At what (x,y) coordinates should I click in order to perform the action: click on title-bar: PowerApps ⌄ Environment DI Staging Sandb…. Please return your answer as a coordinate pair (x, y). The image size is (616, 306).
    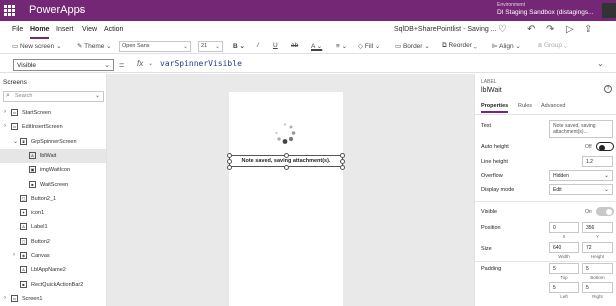
    Looking at the image, I should click on (308, 10).